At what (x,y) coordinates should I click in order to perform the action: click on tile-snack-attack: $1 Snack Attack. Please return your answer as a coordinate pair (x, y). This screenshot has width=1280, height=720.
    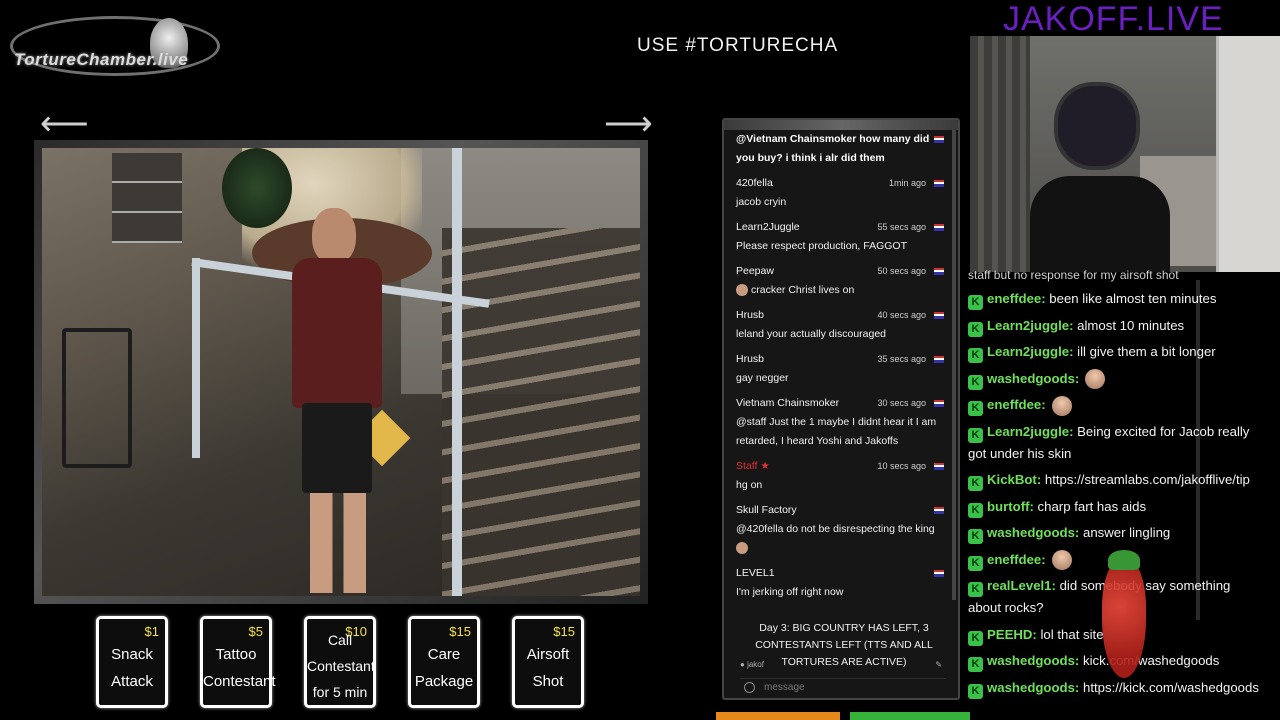
    Looking at the image, I should click on (132, 662).